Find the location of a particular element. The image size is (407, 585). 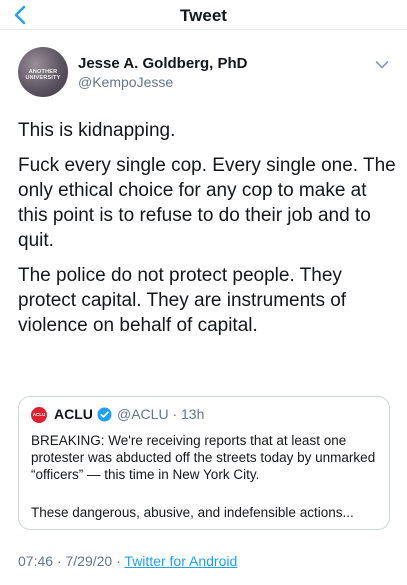

page-title: Tweet is located at coordinates (203, 15).